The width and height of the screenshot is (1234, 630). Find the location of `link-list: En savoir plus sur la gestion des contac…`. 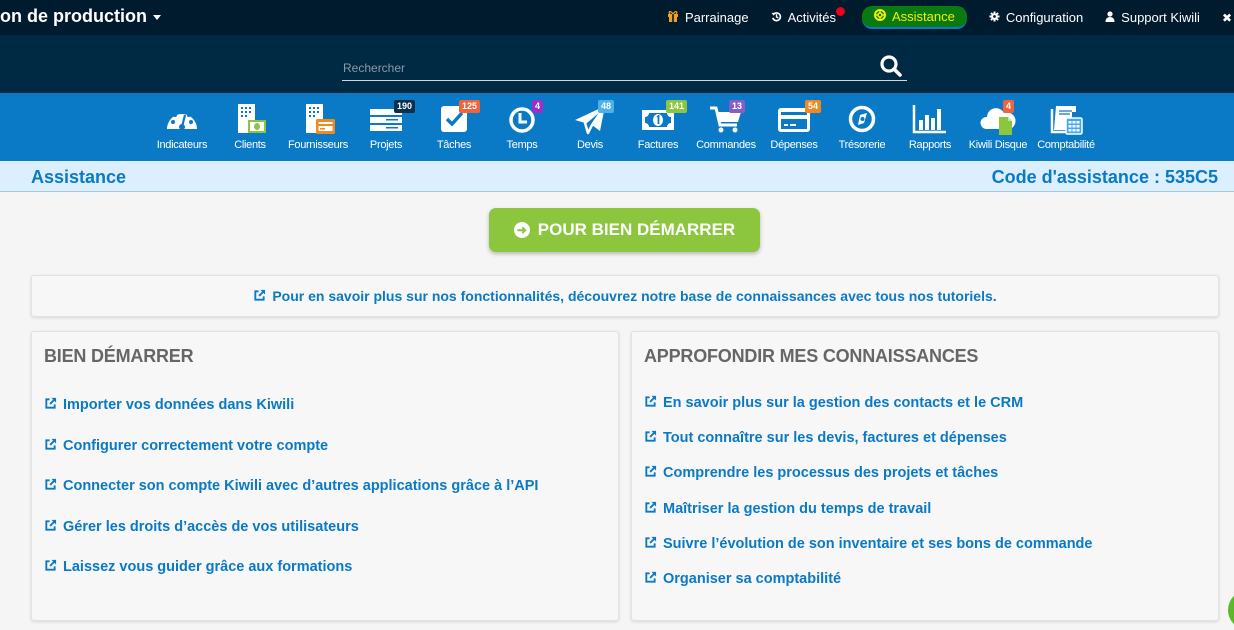

link-list: En savoir plus sur la gestion des contac… is located at coordinates (868, 500).